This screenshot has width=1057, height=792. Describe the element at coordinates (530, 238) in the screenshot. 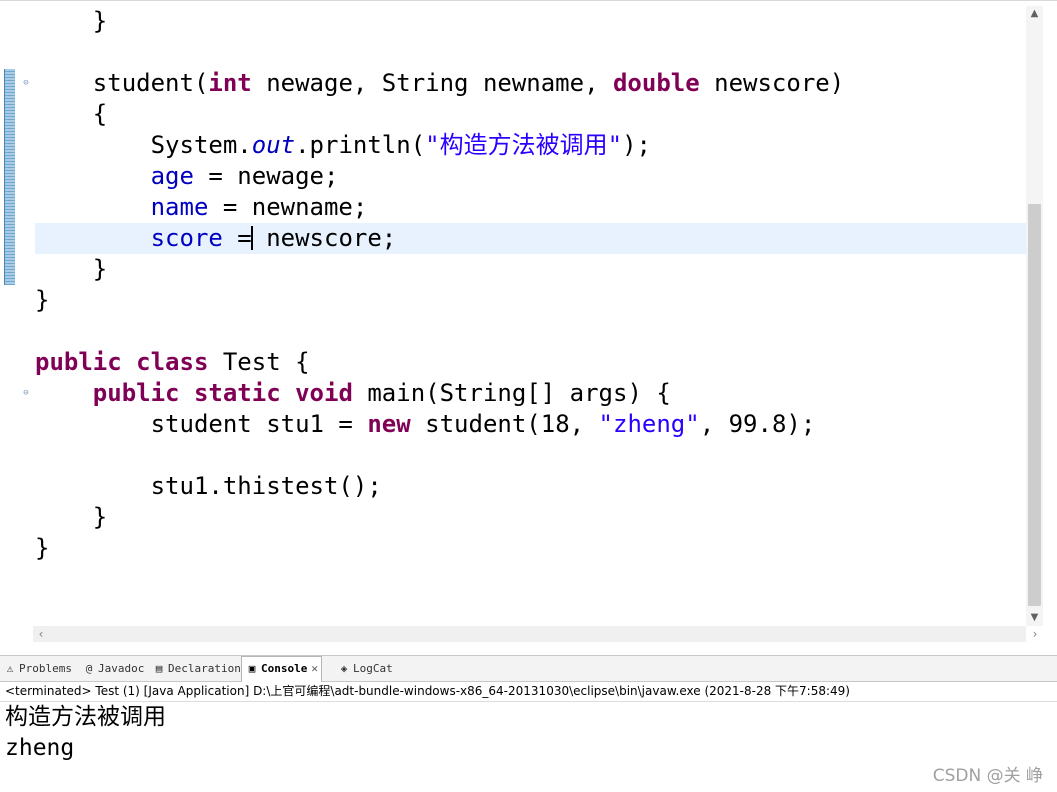

I see `current-code-line: score = newscore;` at that location.